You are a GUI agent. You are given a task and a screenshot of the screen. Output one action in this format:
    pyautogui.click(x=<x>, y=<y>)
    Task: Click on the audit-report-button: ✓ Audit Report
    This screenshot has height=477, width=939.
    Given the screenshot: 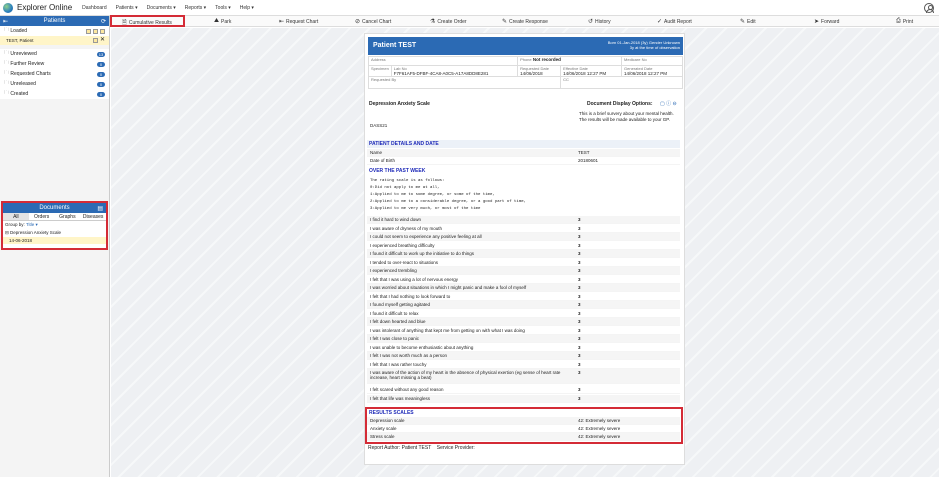 What is the action you would take?
    pyautogui.click(x=674, y=22)
    